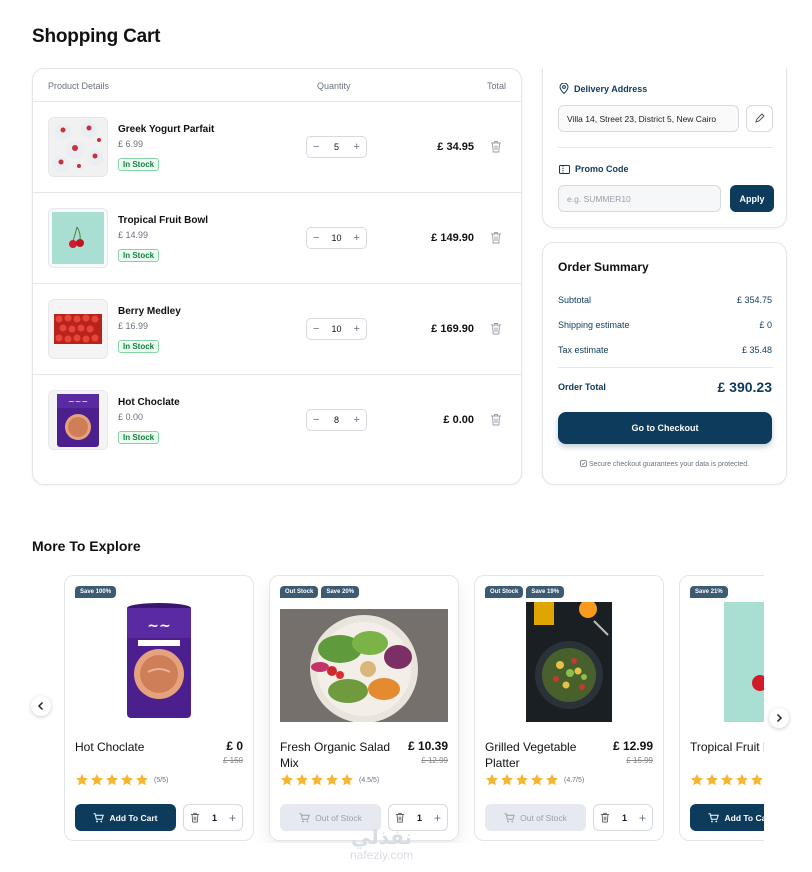 The height and width of the screenshot is (872, 812). What do you see at coordinates (364, 665) in the screenshot?
I see `product-image-salad` at bounding box center [364, 665].